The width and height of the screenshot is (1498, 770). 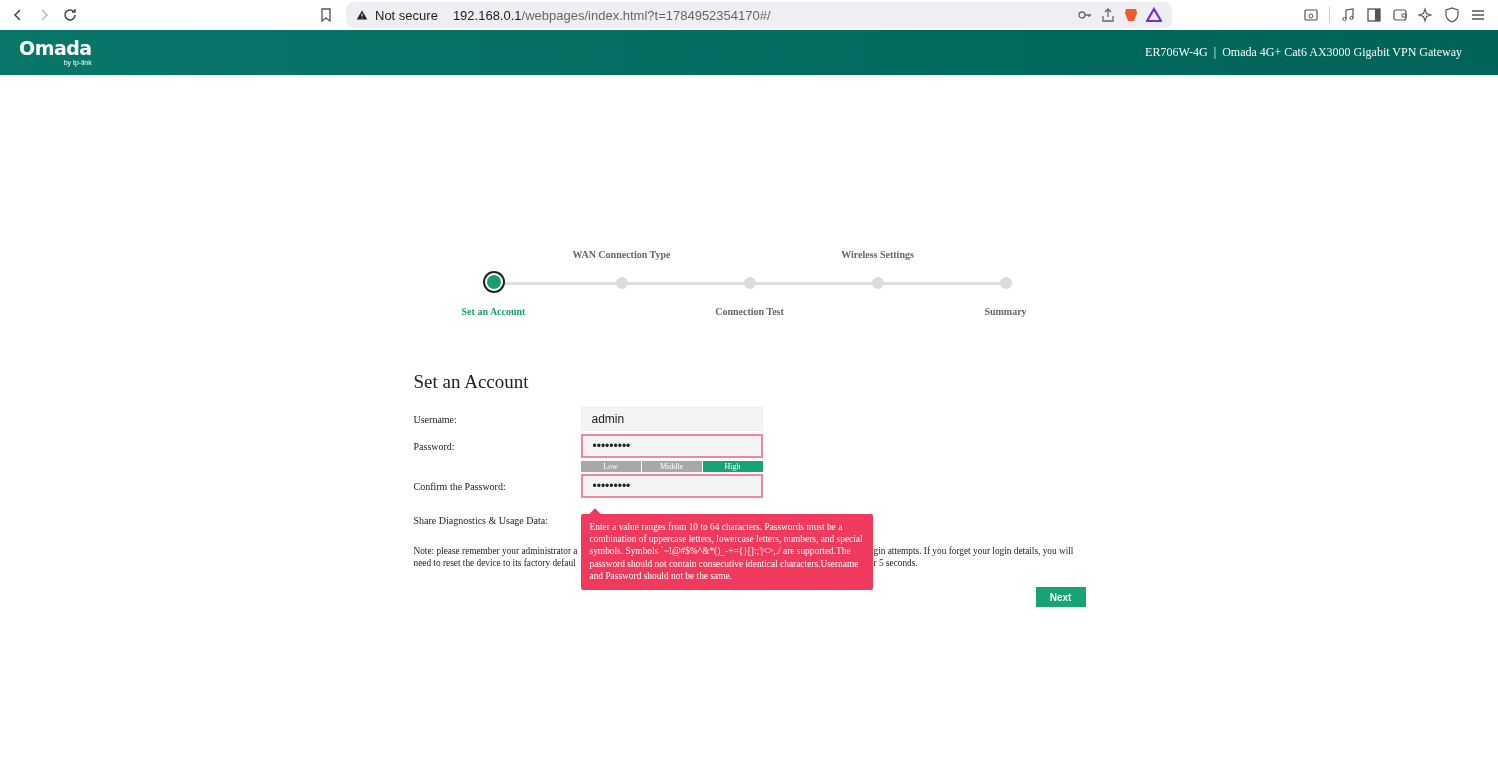 I want to click on sidebar-icon, so click(x=1374, y=15).